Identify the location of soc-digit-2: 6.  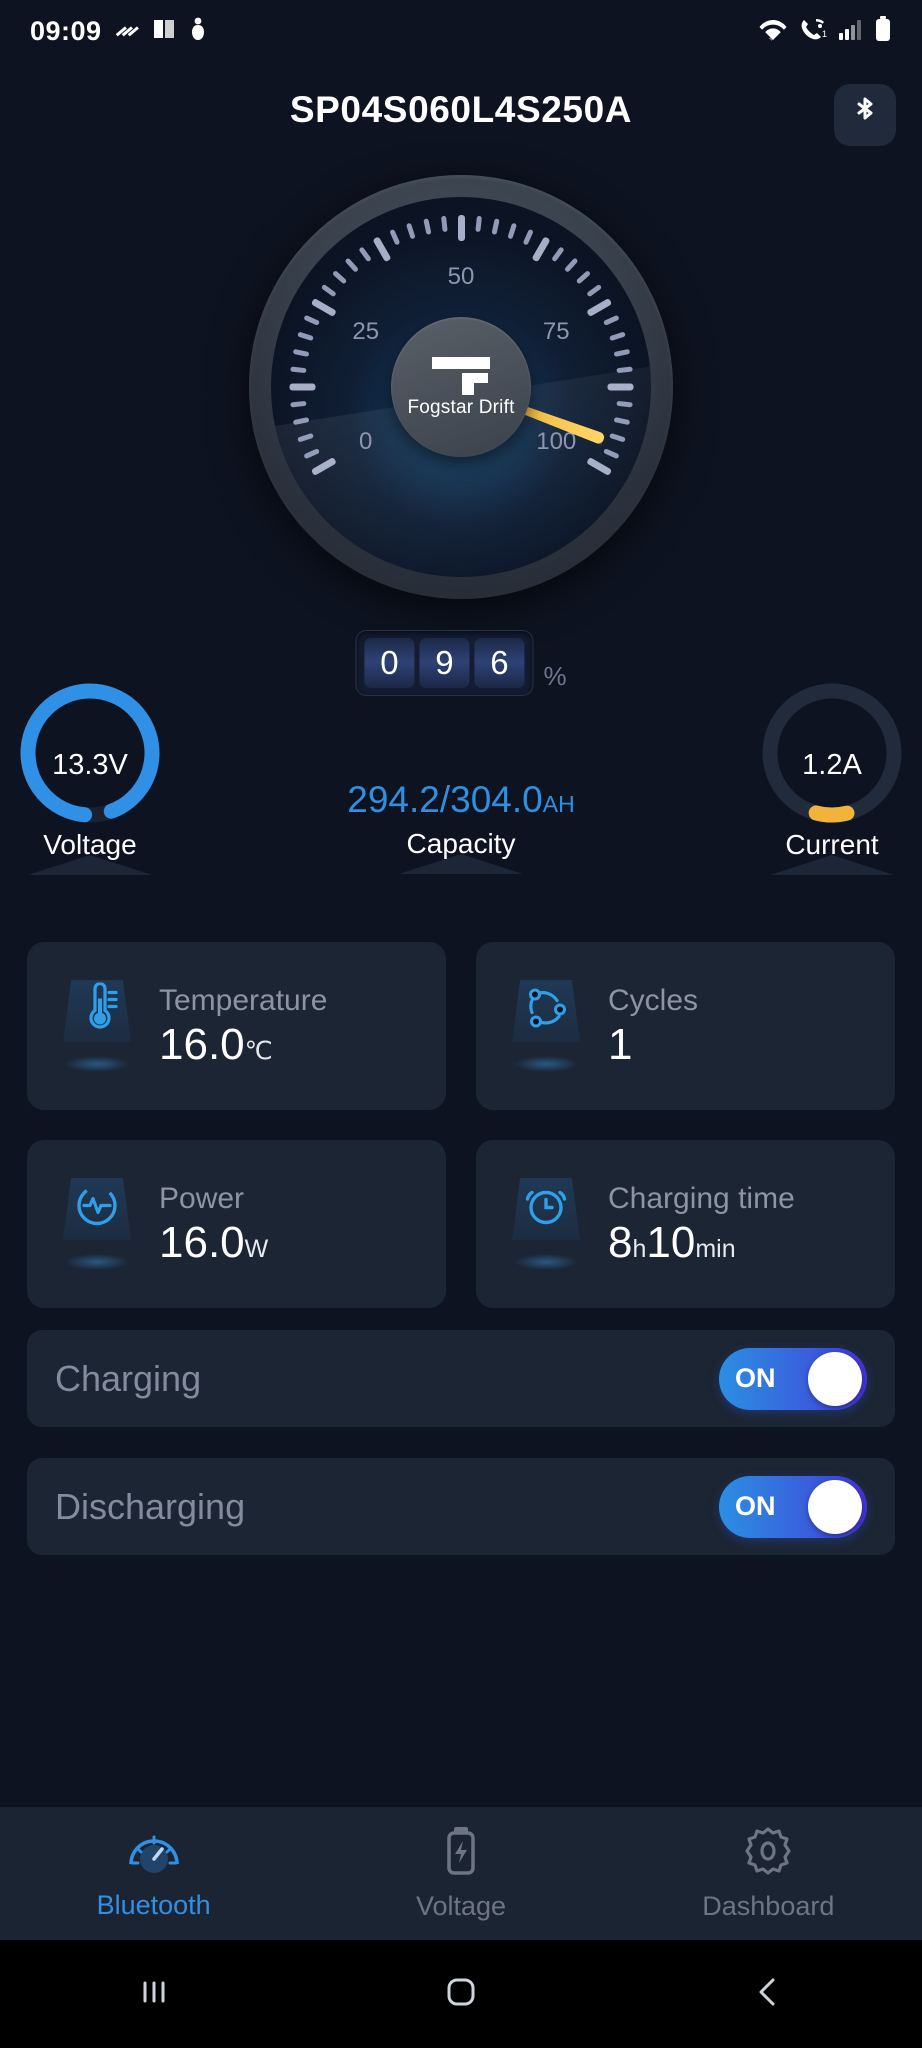
(499, 663).